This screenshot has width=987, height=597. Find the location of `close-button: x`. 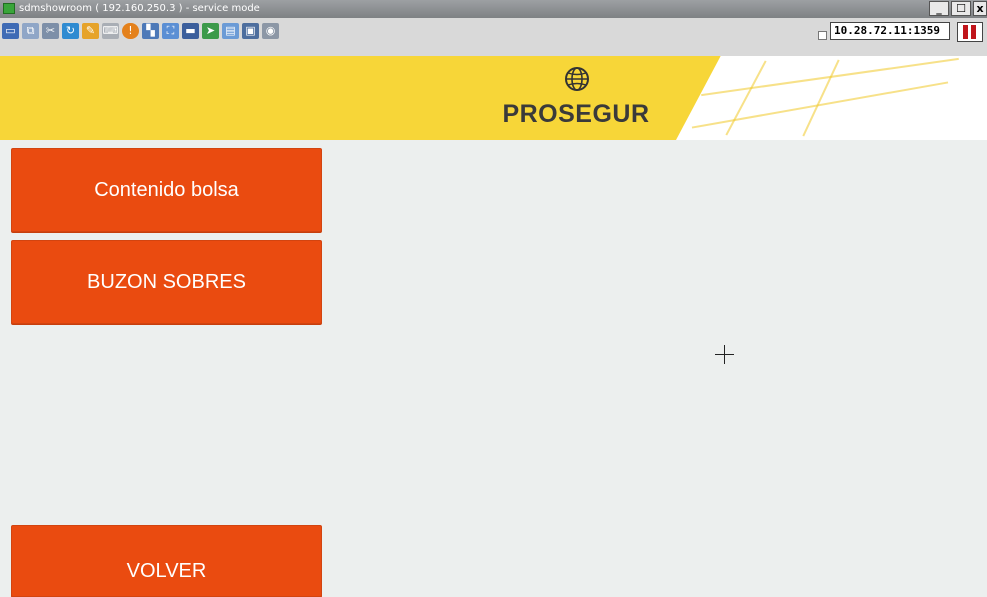

close-button: x is located at coordinates (980, 8).